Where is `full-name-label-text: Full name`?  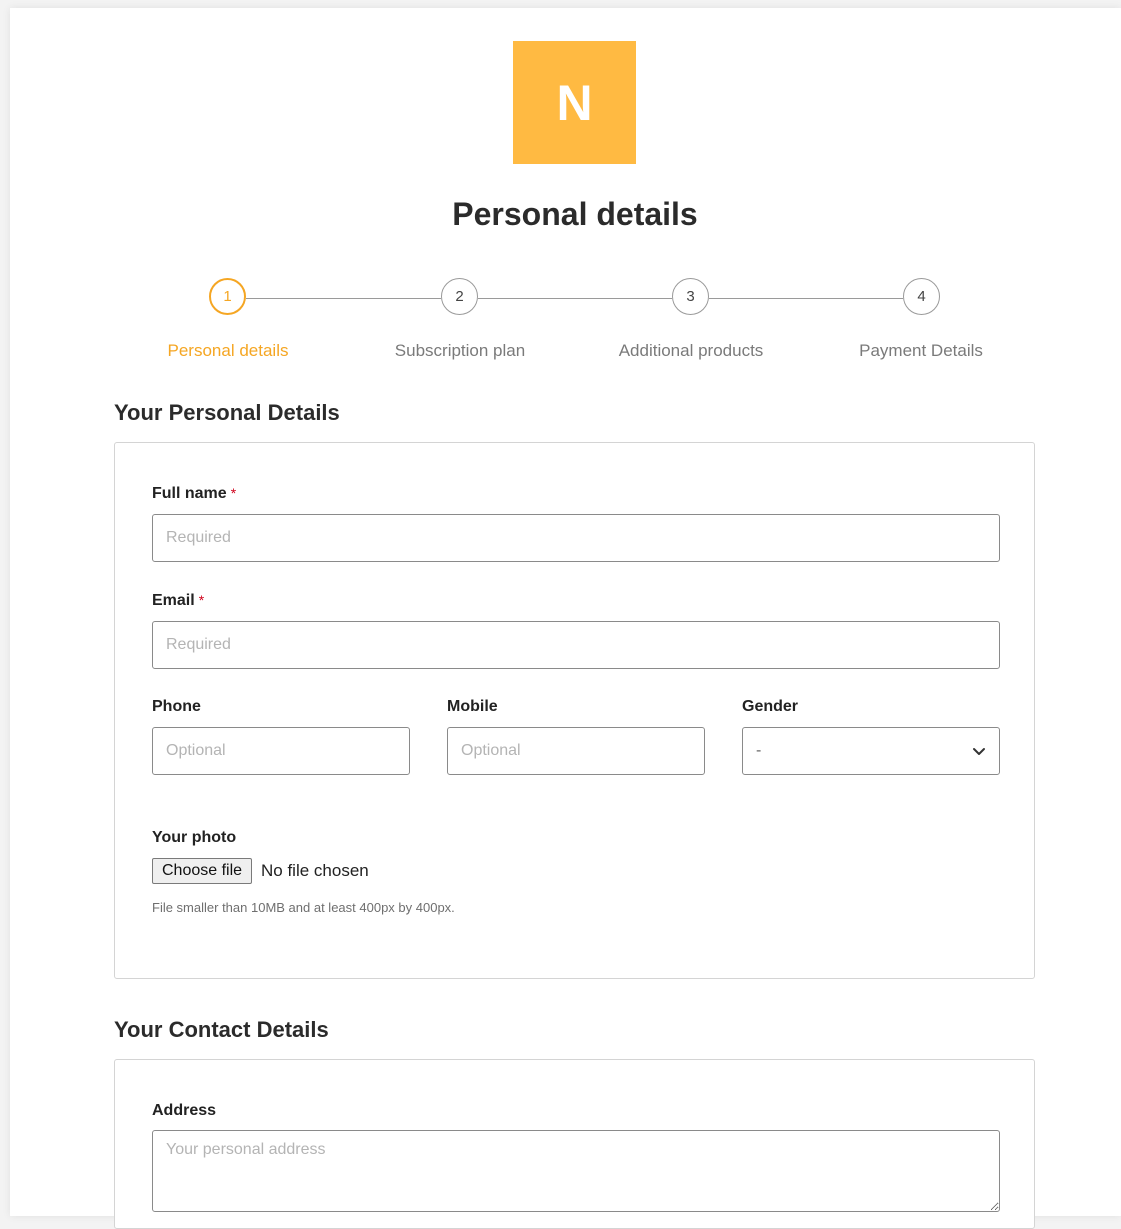 full-name-label-text: Full name is located at coordinates (189, 493).